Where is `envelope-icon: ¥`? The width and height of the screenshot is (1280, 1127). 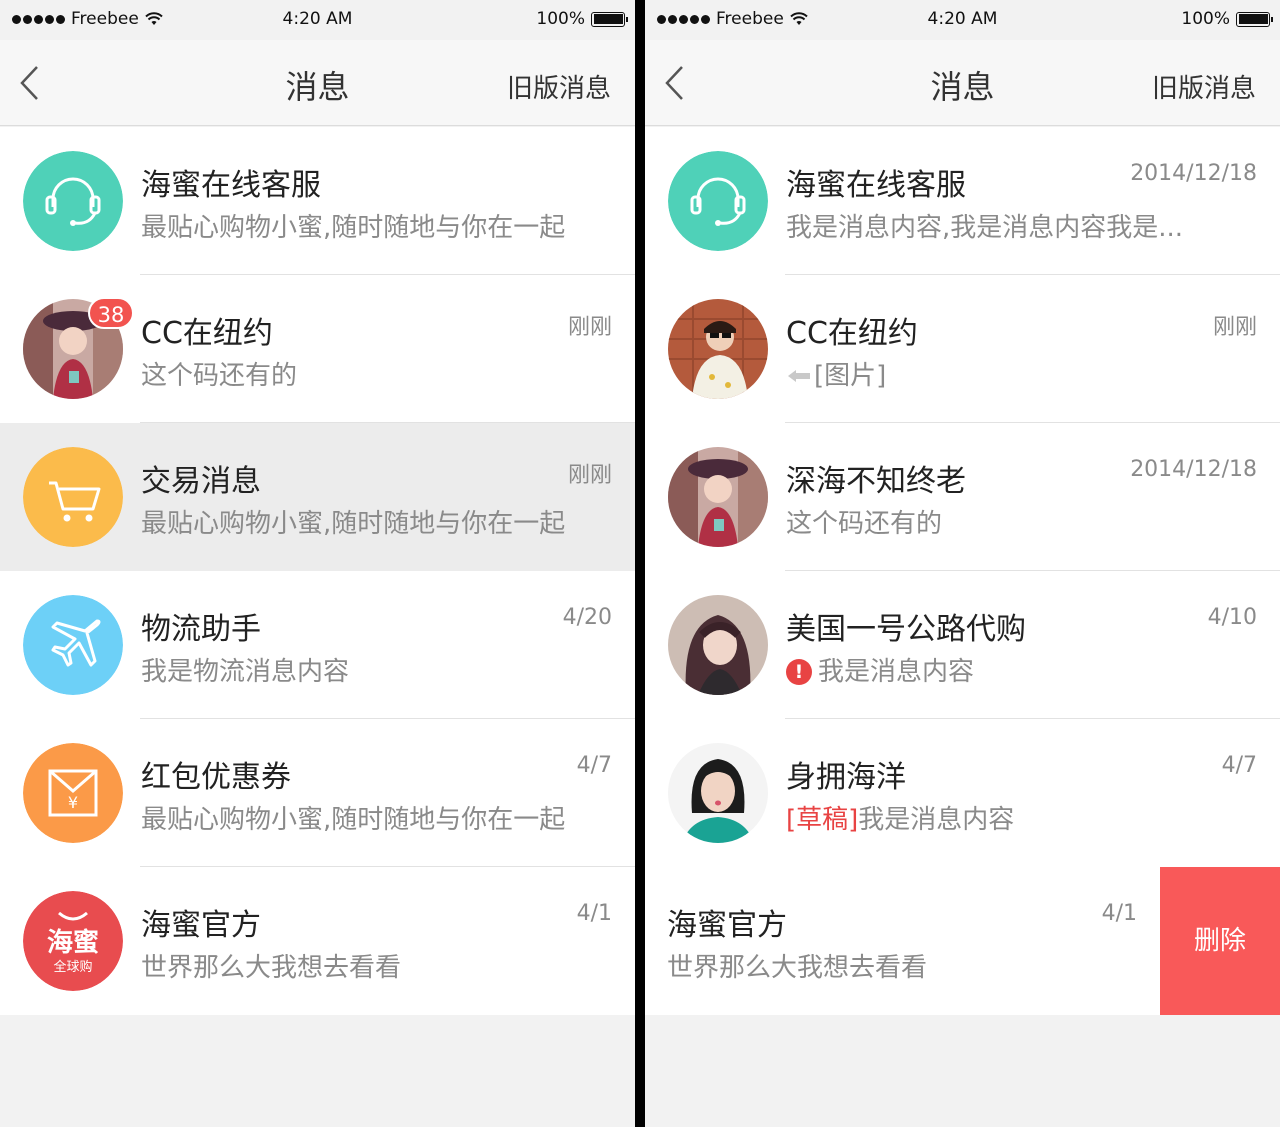
envelope-icon: ¥ is located at coordinates (73, 793).